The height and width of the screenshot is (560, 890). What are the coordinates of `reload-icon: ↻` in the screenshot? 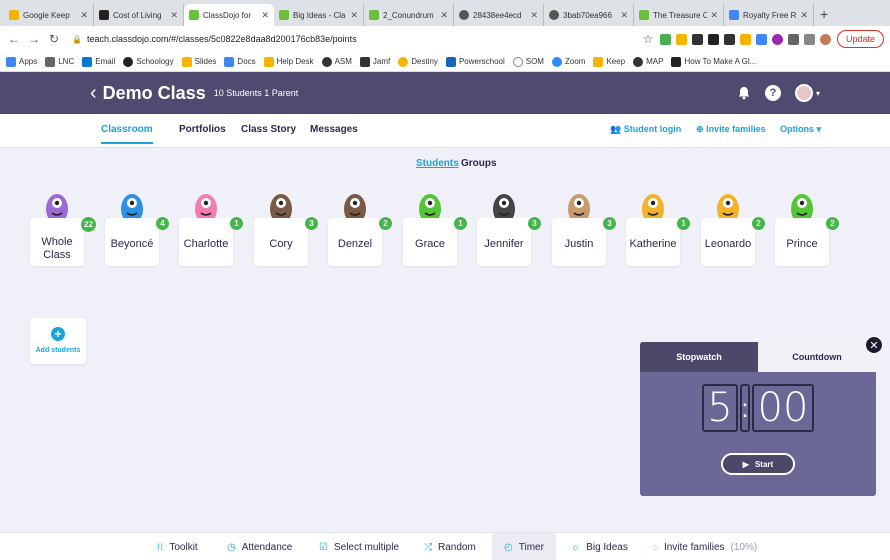 It's located at (54, 39).